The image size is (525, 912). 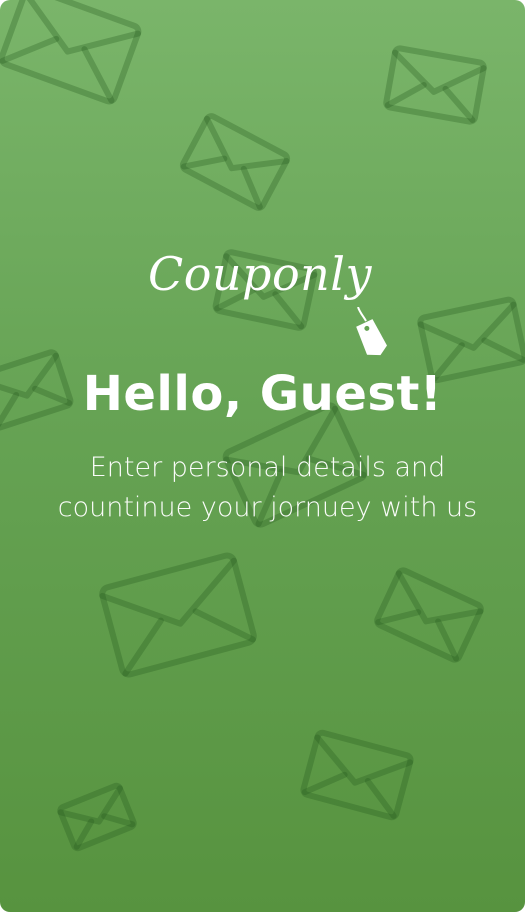 What do you see at coordinates (371, 331) in the screenshot?
I see `price-tag-icon` at bounding box center [371, 331].